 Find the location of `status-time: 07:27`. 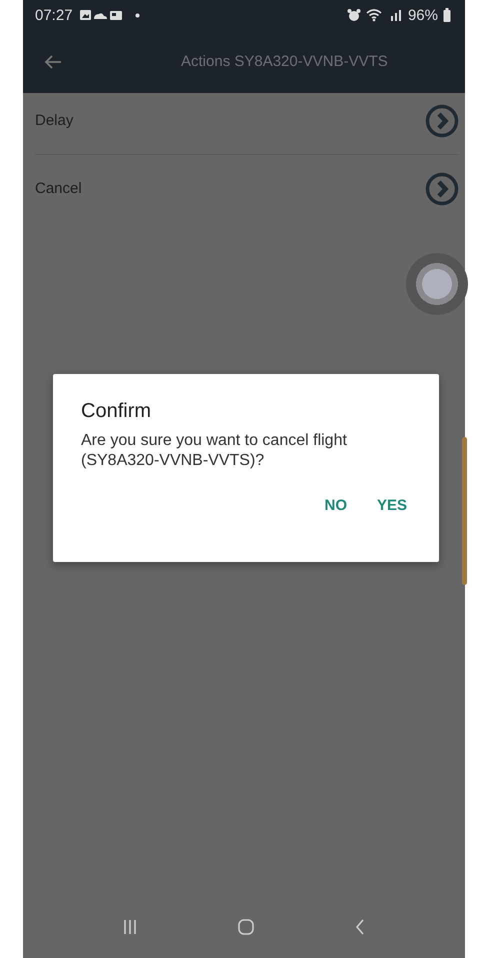

status-time: 07:27 is located at coordinates (54, 15).